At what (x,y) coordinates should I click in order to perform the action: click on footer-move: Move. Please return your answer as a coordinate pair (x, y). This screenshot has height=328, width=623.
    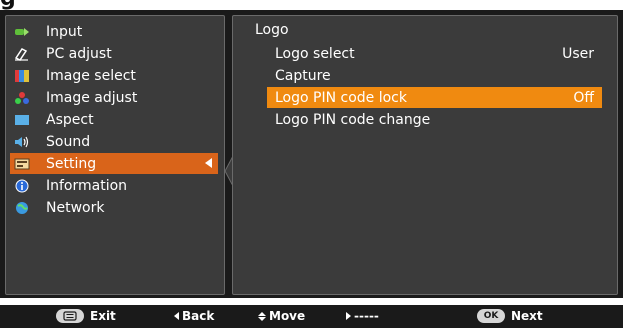
    Looking at the image, I should click on (281, 316).